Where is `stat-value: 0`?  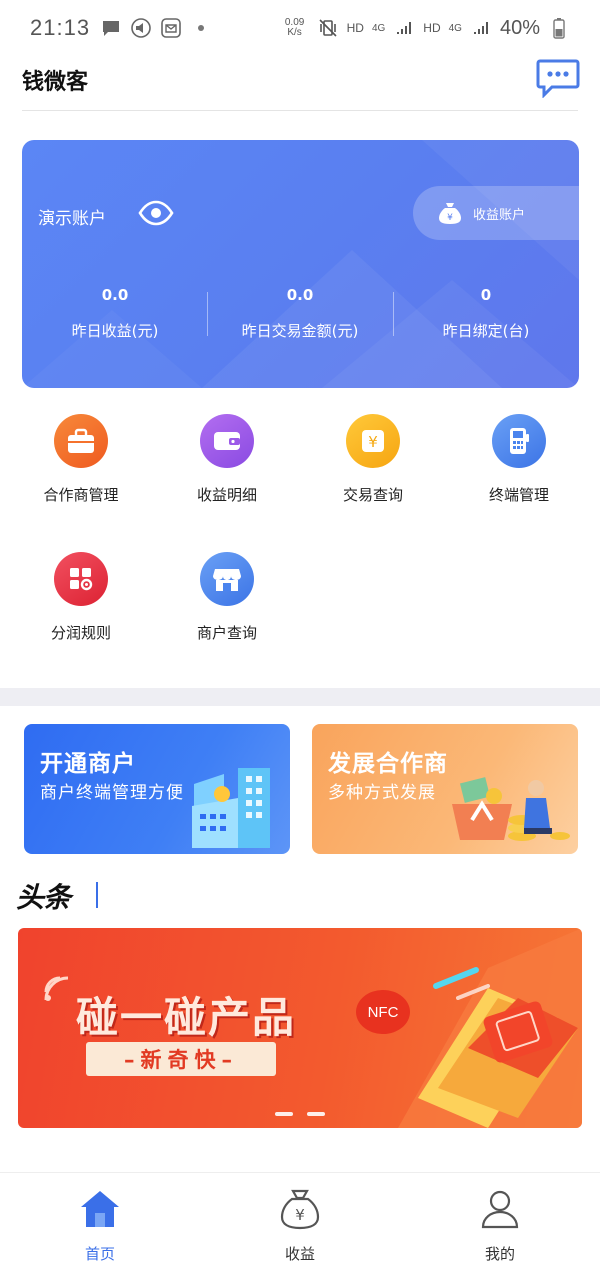
stat-value: 0 is located at coordinates (486, 295).